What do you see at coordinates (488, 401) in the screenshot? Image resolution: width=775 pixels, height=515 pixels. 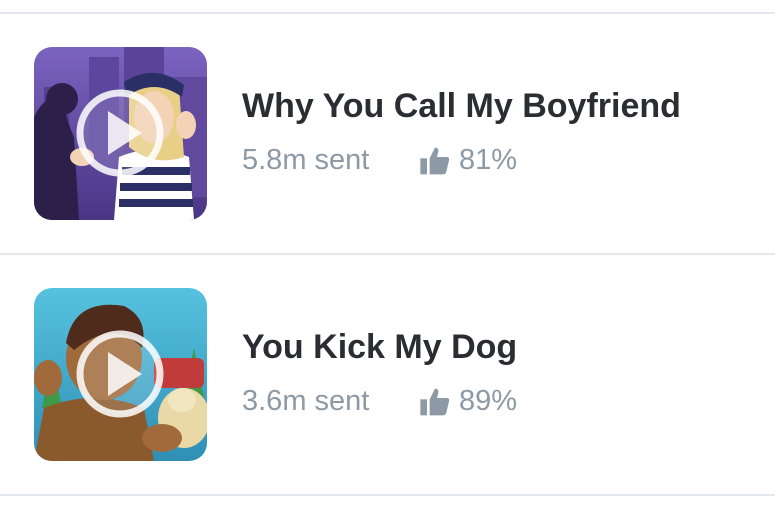 I see `likes-percent: 89%` at bounding box center [488, 401].